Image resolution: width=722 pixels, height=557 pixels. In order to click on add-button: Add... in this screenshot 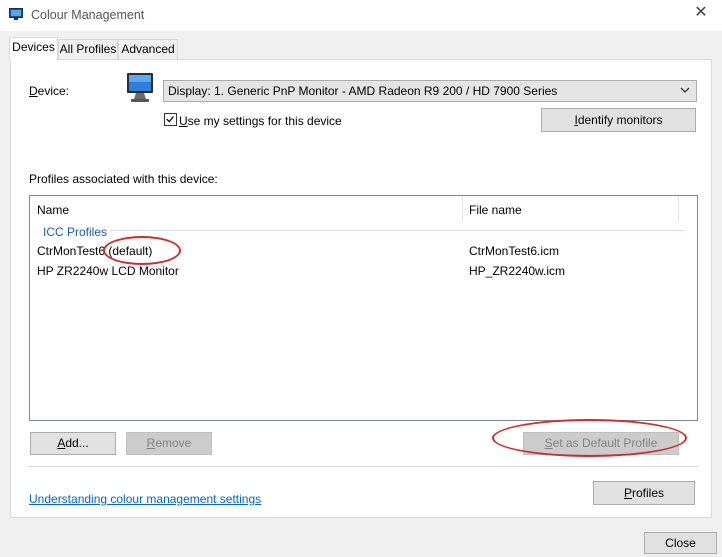, I will do `click(73, 443)`.